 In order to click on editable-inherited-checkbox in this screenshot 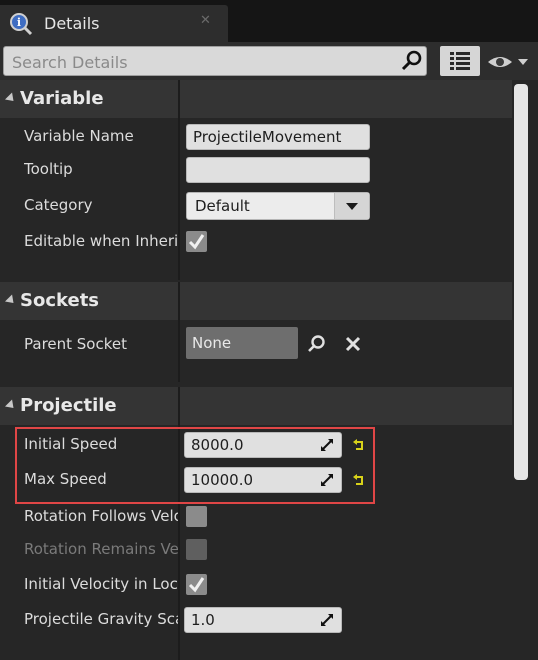, I will do `click(196, 241)`.